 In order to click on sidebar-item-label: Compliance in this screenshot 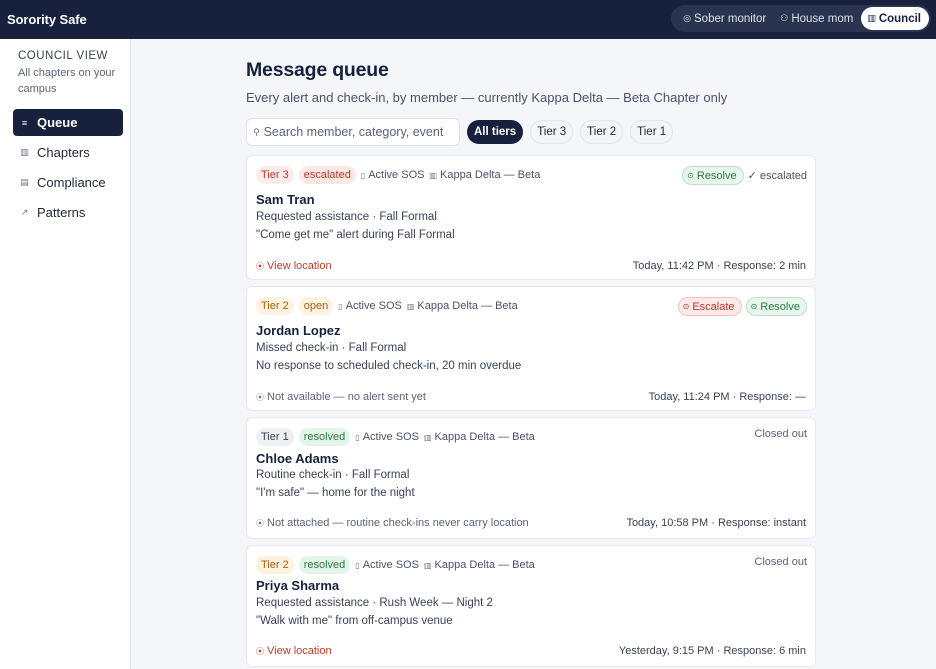, I will do `click(71, 182)`.